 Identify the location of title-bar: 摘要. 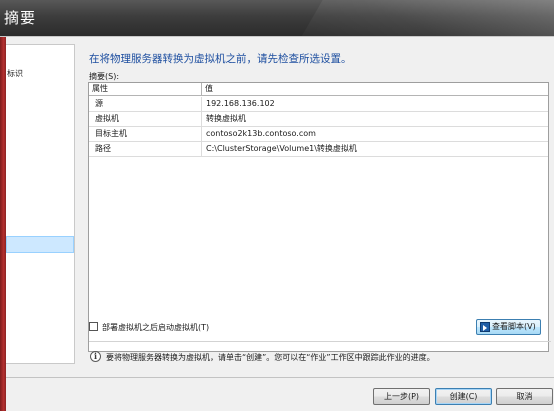
(277, 18).